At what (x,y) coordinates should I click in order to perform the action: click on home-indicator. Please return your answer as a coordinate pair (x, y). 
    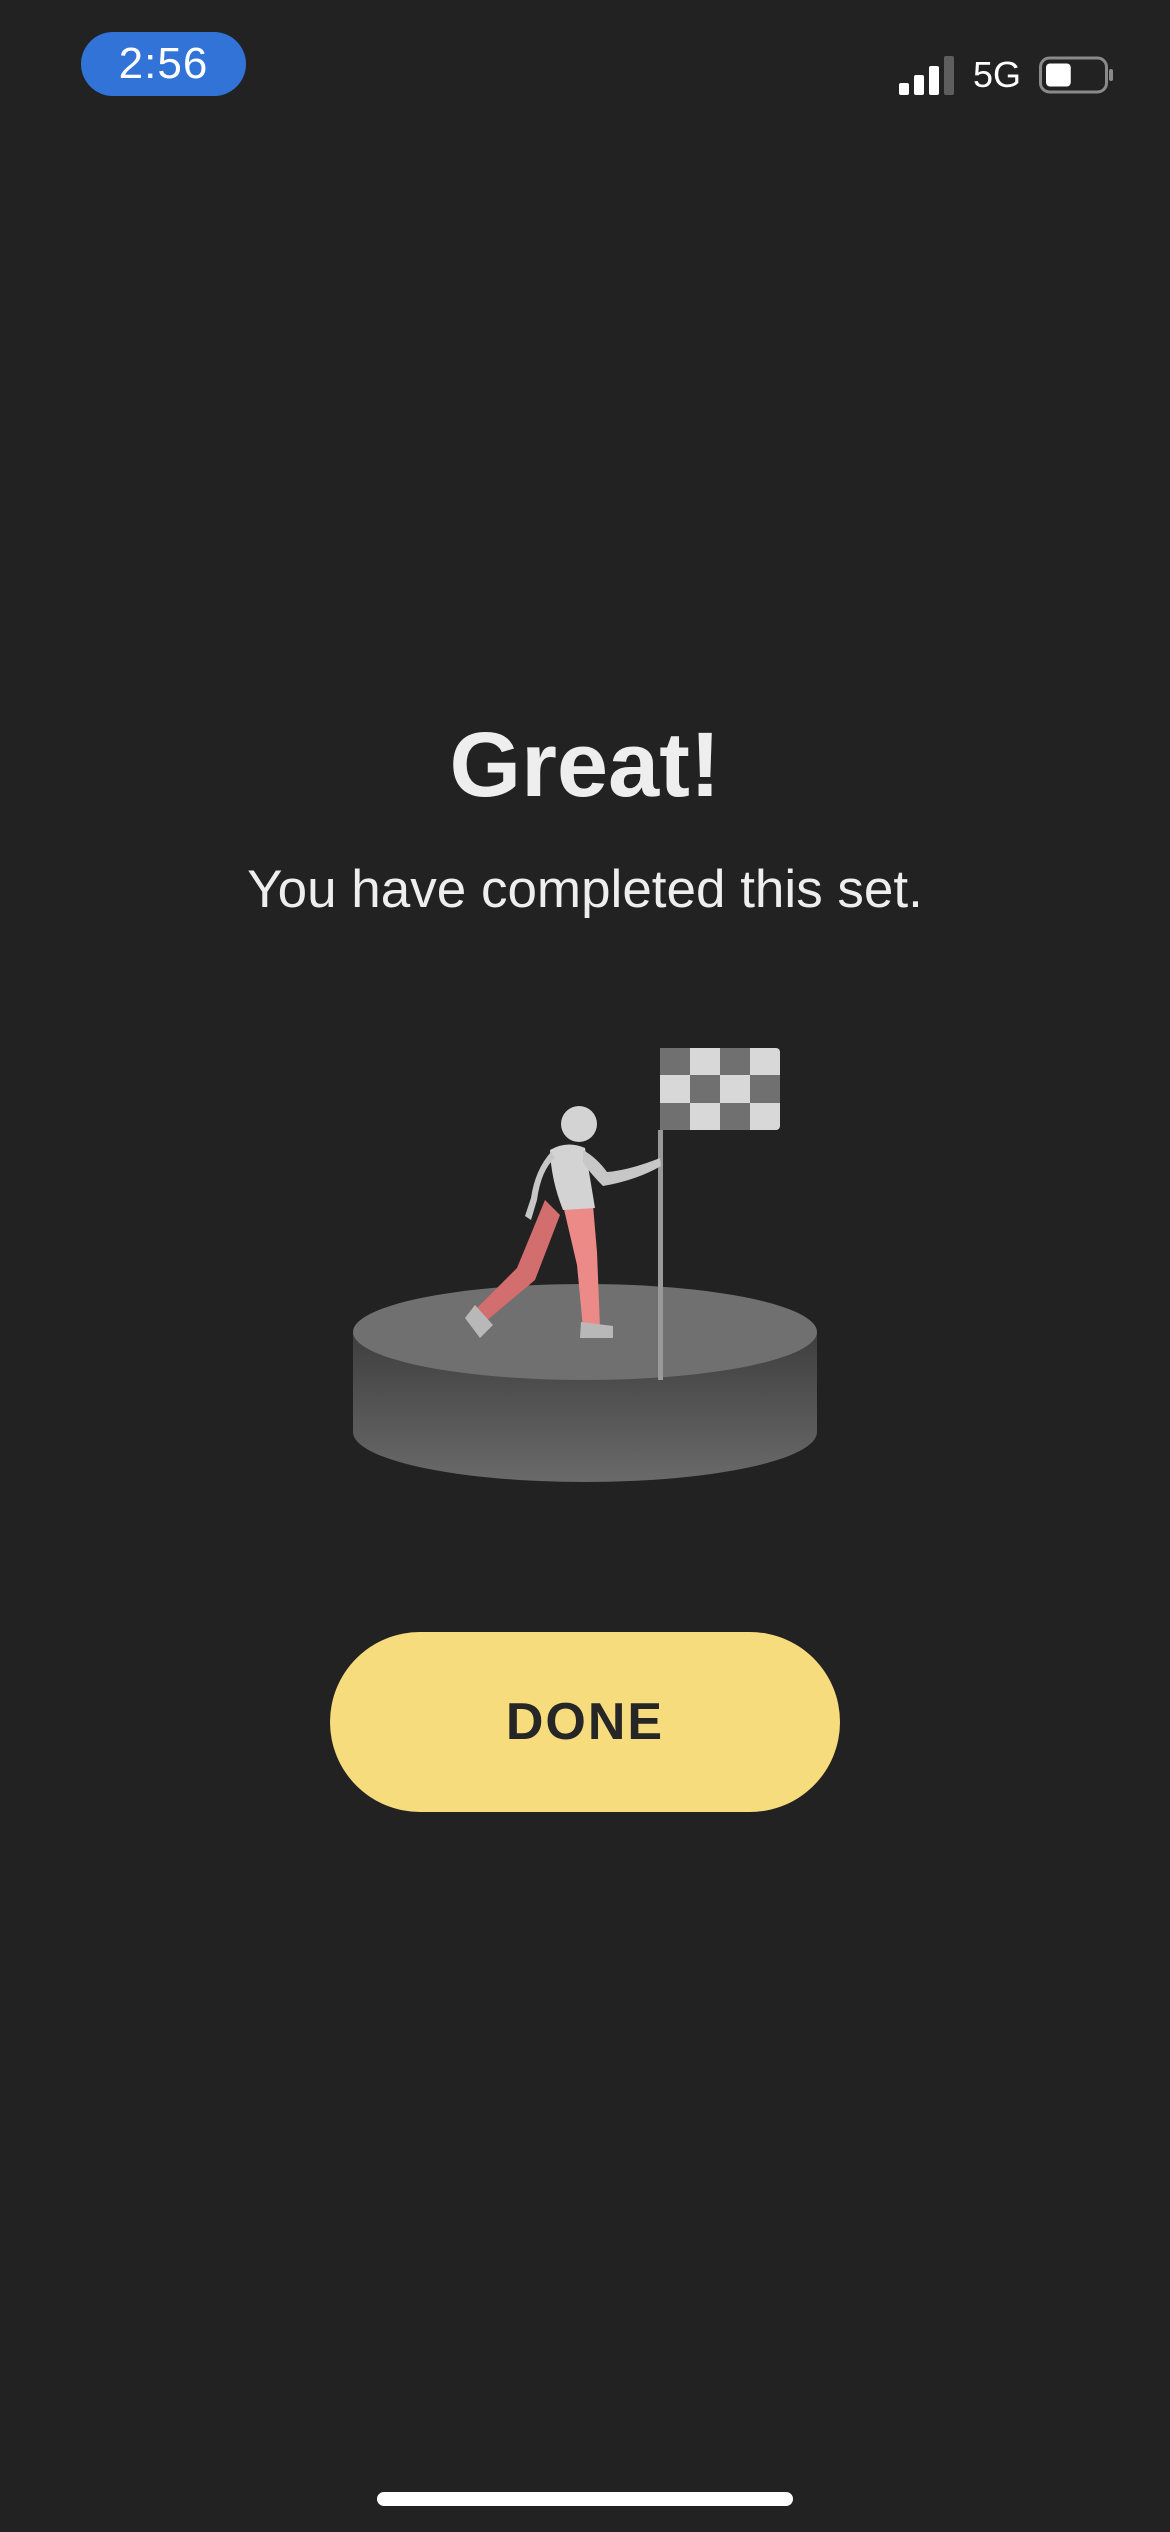
    Looking at the image, I should click on (585, 2499).